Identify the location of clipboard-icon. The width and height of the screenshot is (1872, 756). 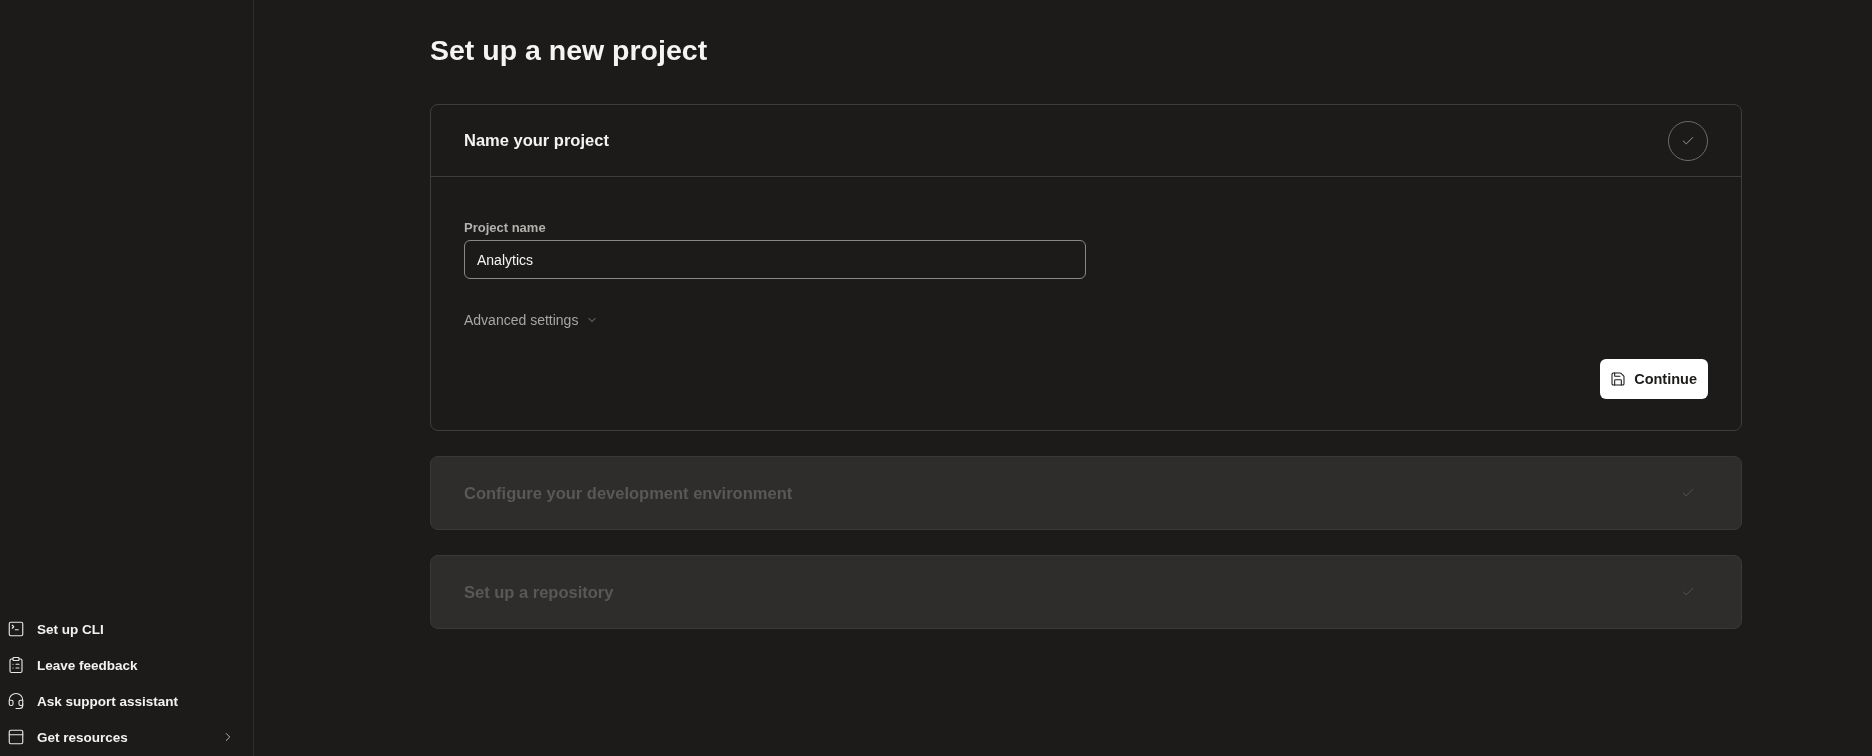
(16, 665).